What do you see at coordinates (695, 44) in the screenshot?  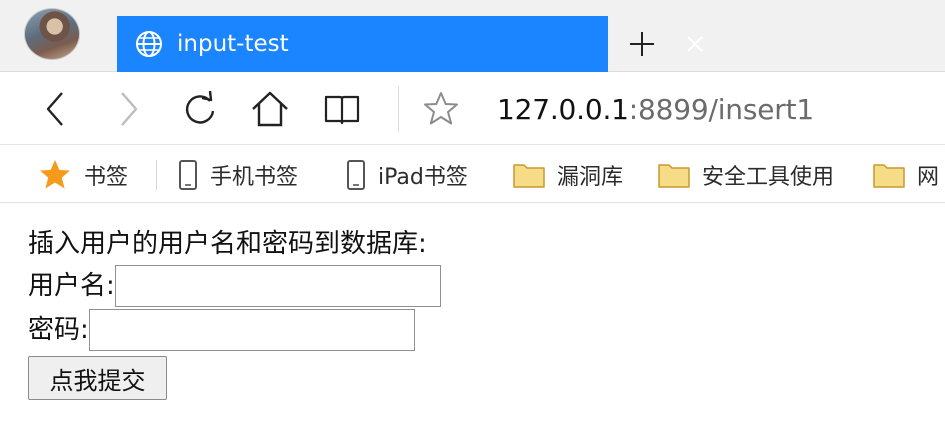 I see `close-icon` at bounding box center [695, 44].